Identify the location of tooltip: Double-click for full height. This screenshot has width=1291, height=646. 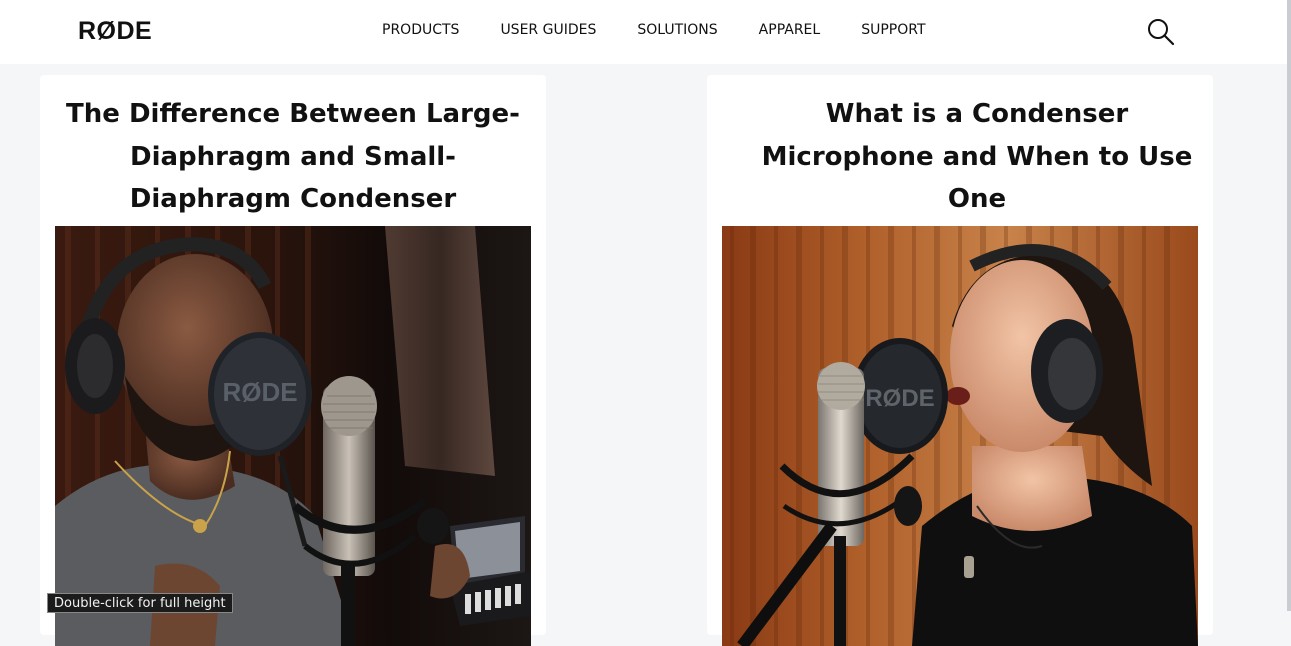
(140, 603).